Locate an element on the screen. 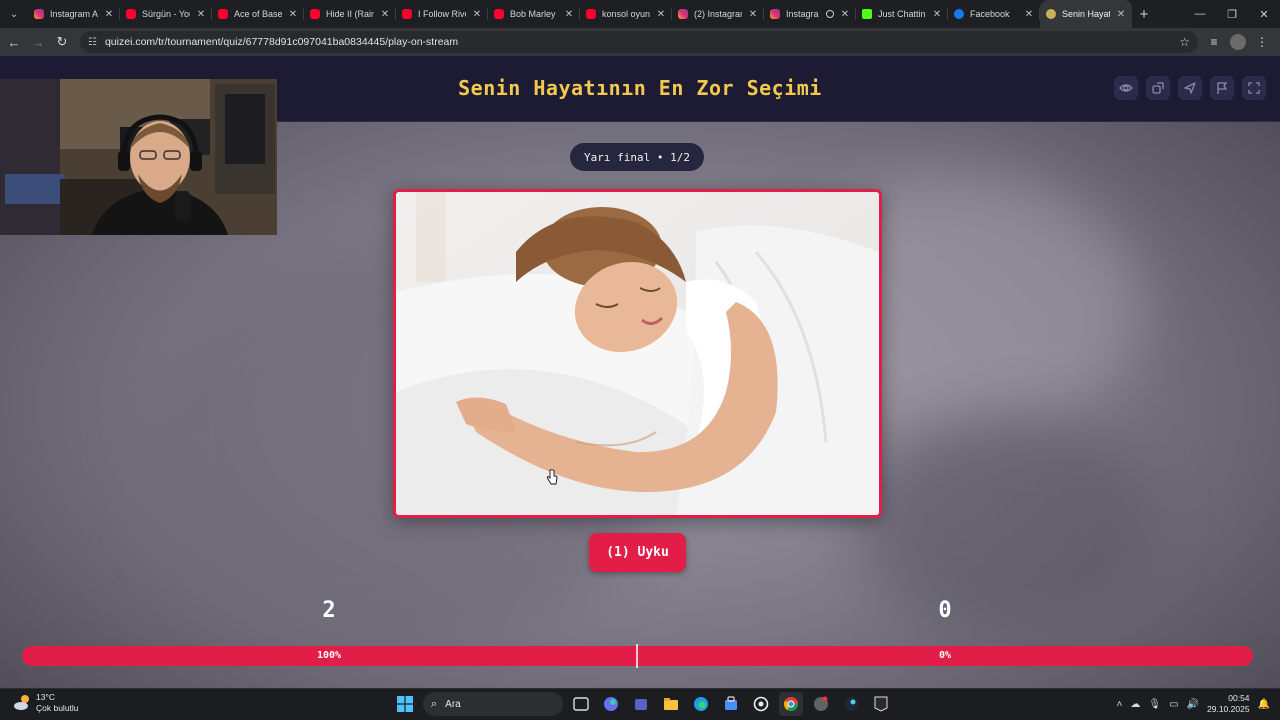  browser-tab: Instagra ✕ is located at coordinates (810, 14).